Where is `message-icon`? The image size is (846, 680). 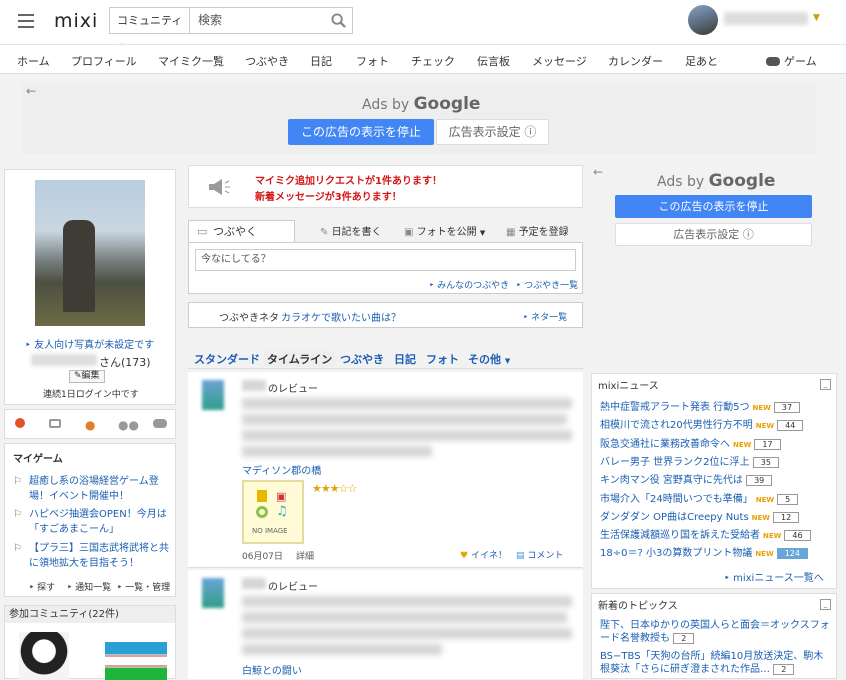 message-icon is located at coordinates (55, 423).